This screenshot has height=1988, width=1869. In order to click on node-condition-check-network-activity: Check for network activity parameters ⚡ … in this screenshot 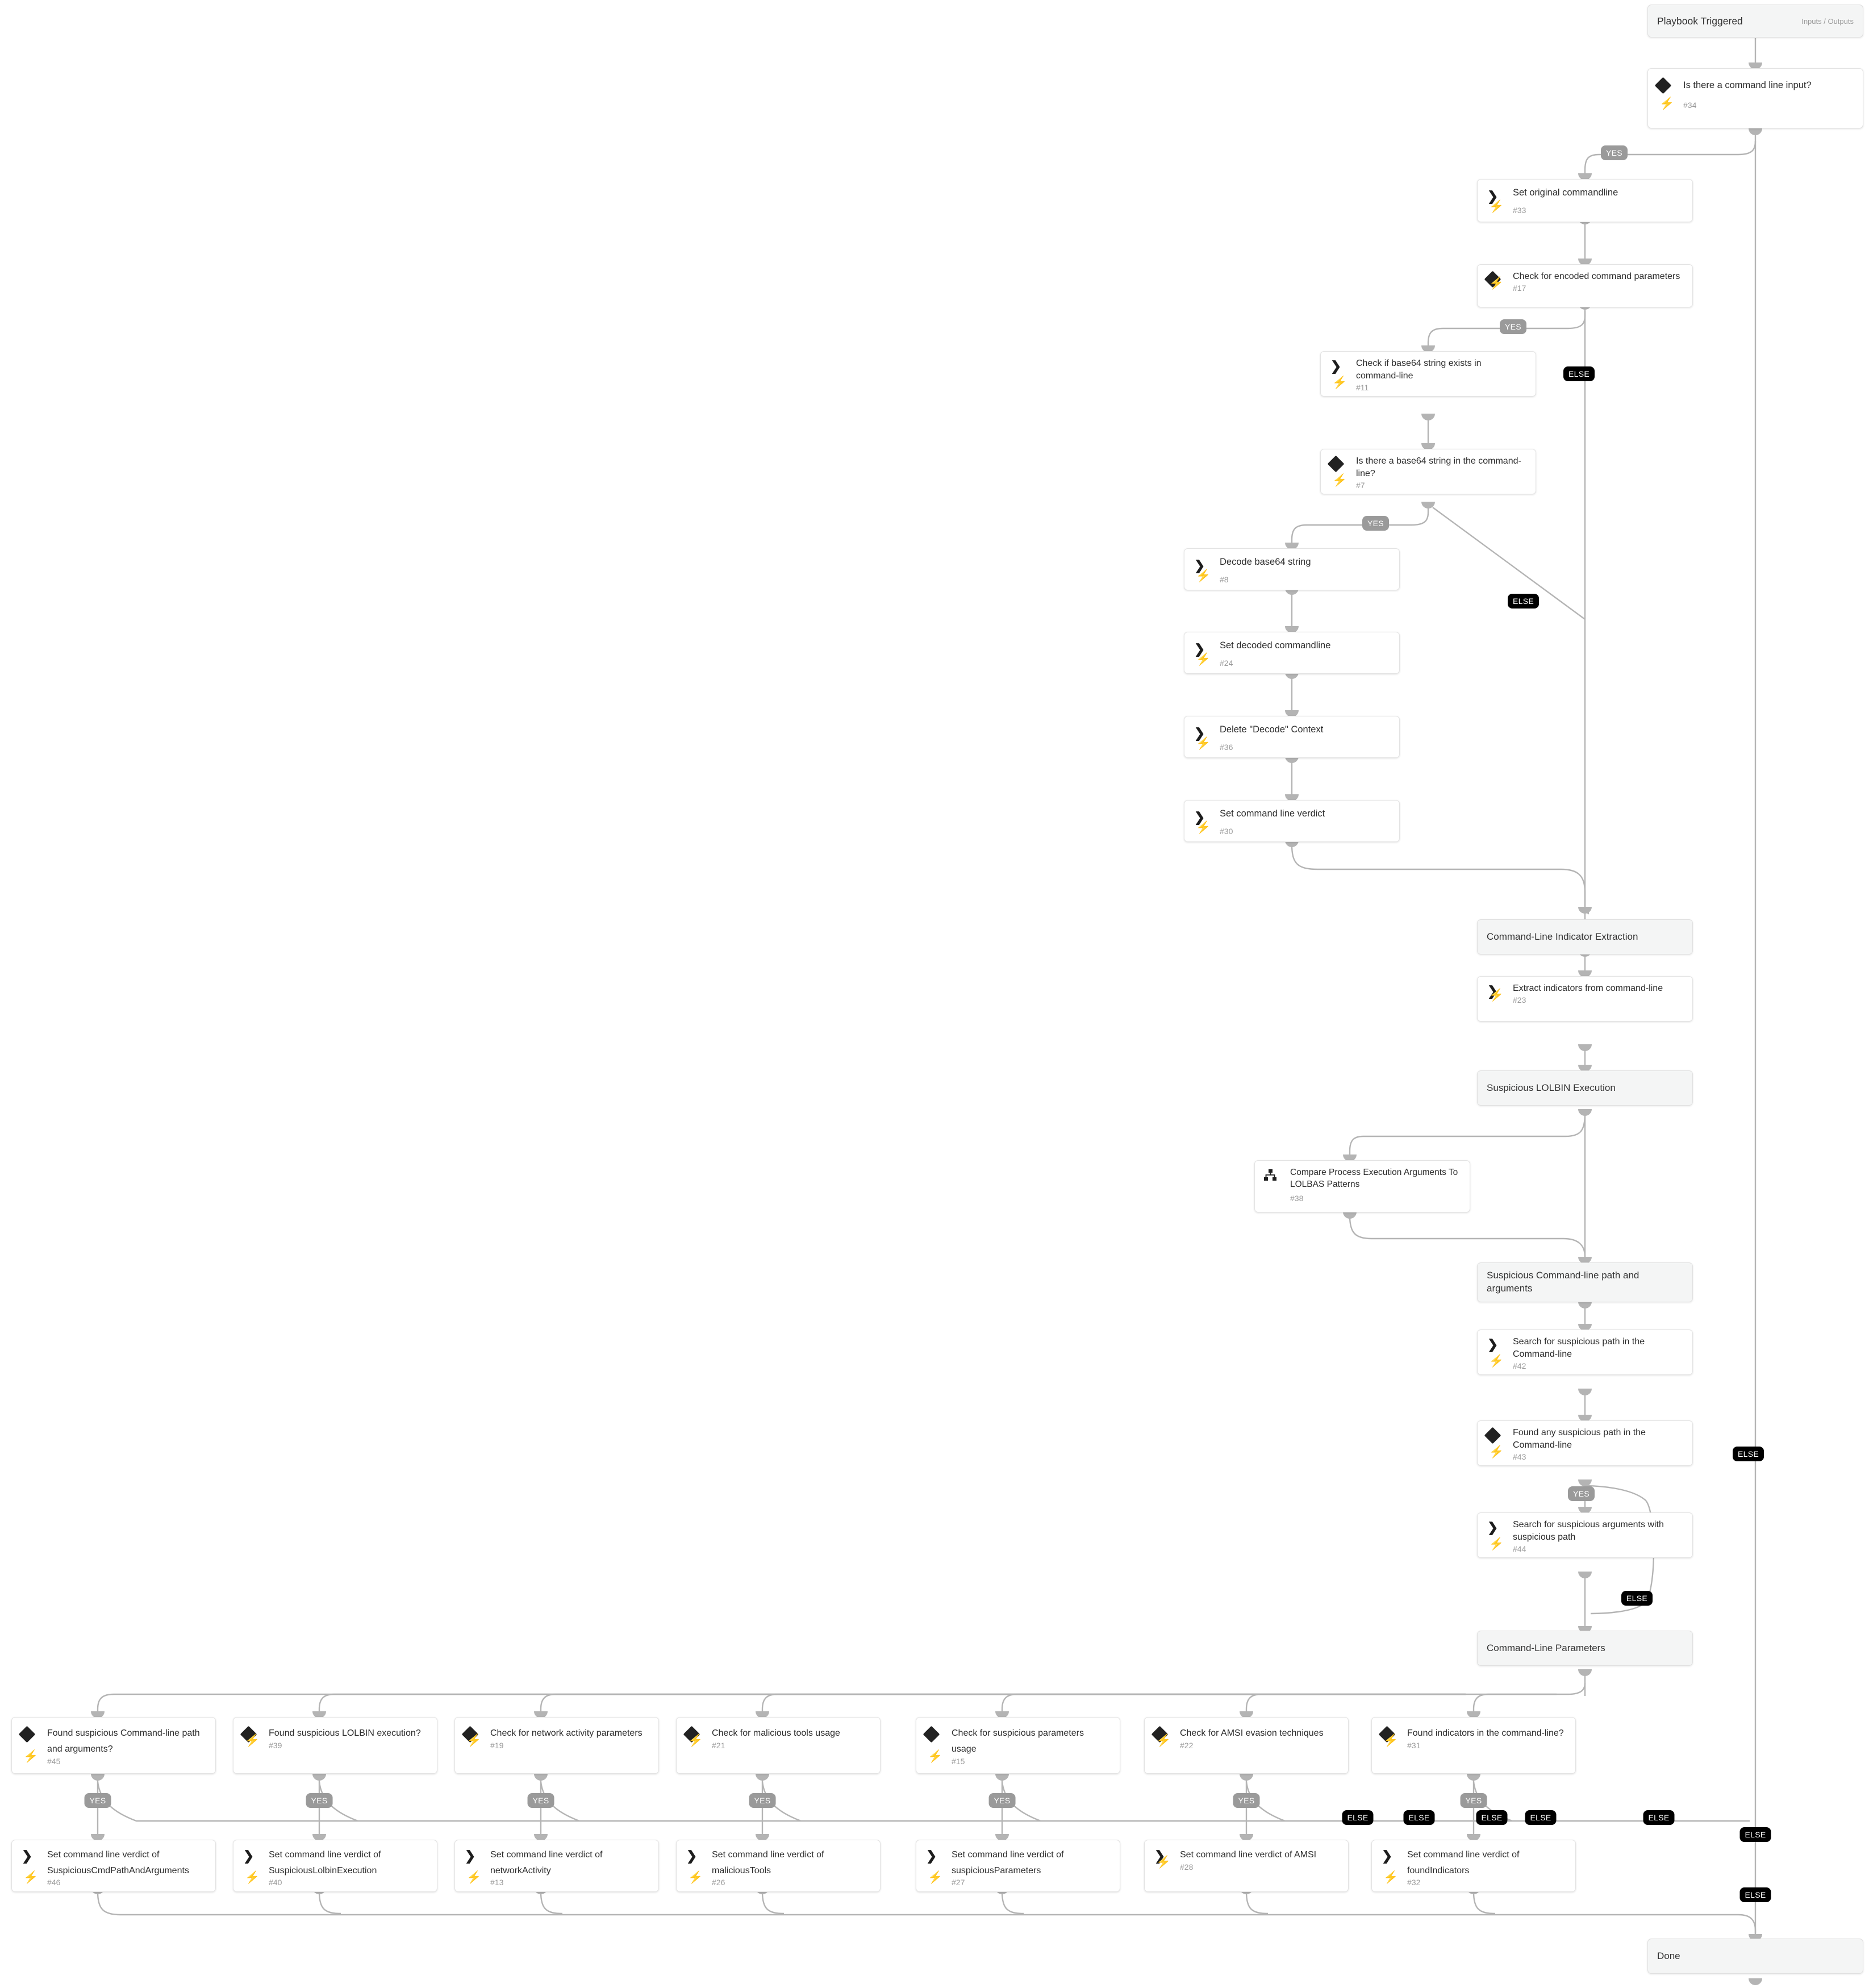, I will do `click(556, 1745)`.